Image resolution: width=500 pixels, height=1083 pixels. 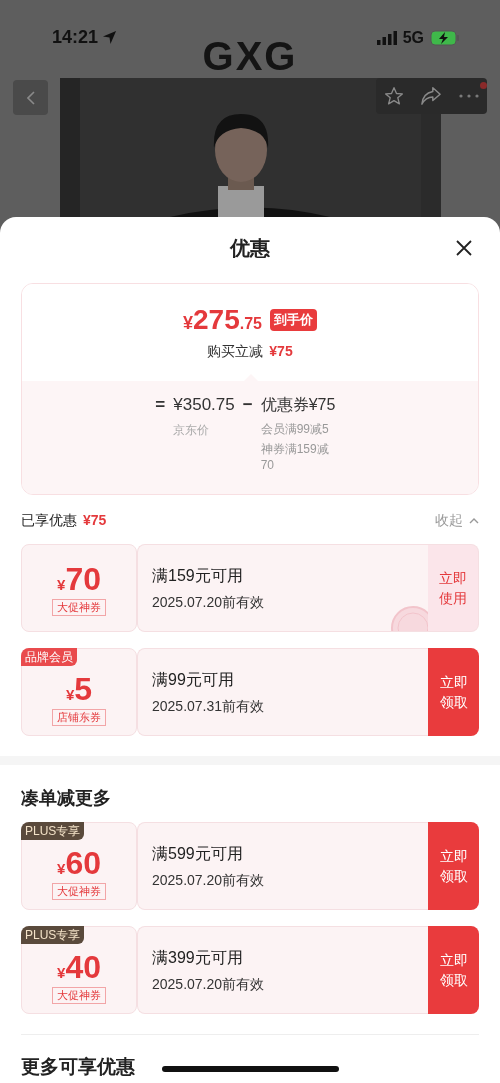 I want to click on star-icon, so click(x=394, y=96).